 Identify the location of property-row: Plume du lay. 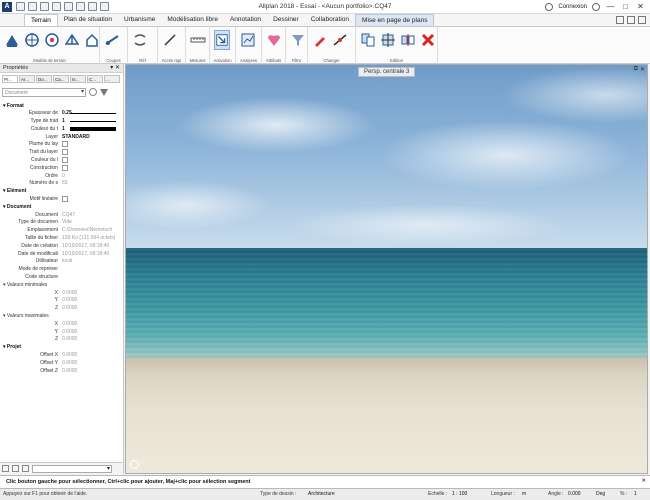
(61, 145).